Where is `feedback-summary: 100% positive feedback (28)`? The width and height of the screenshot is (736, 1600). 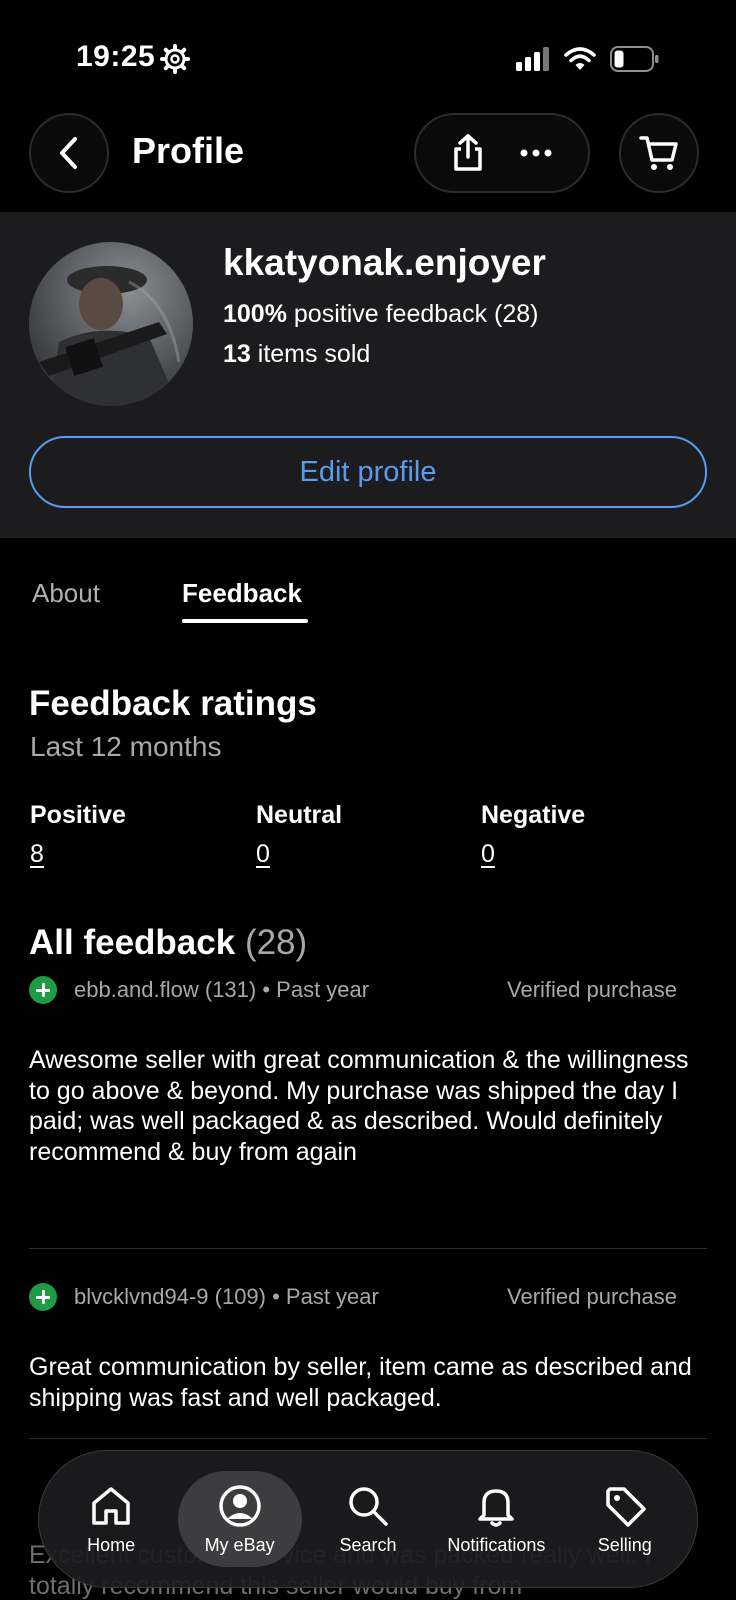
feedback-summary: 100% positive feedback (28) is located at coordinates (380, 314).